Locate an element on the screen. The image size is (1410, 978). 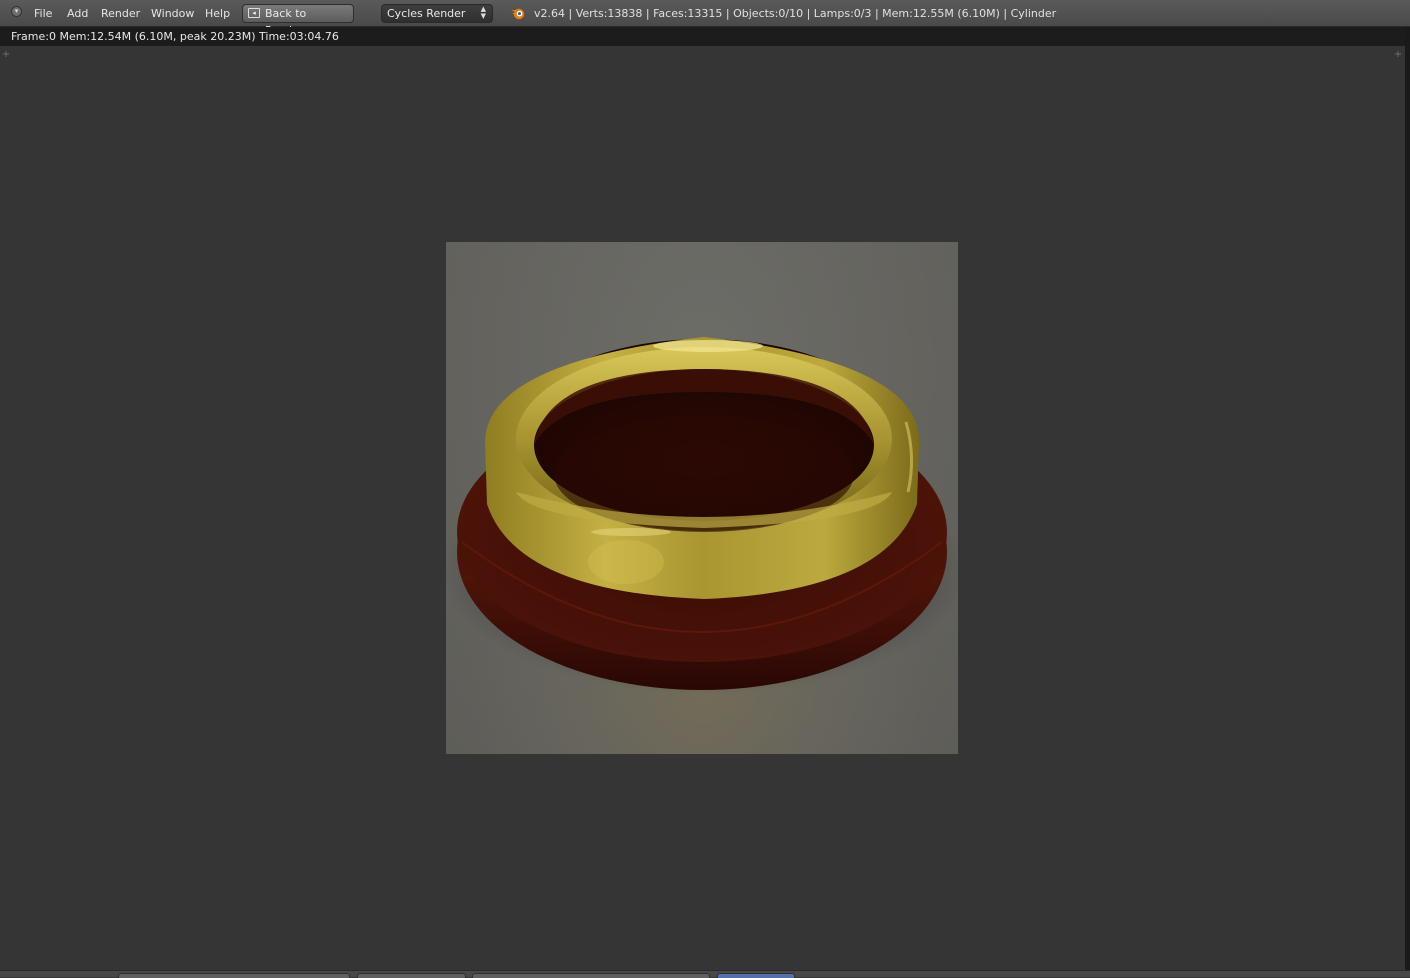
bottom-header-button is located at coordinates (411, 975).